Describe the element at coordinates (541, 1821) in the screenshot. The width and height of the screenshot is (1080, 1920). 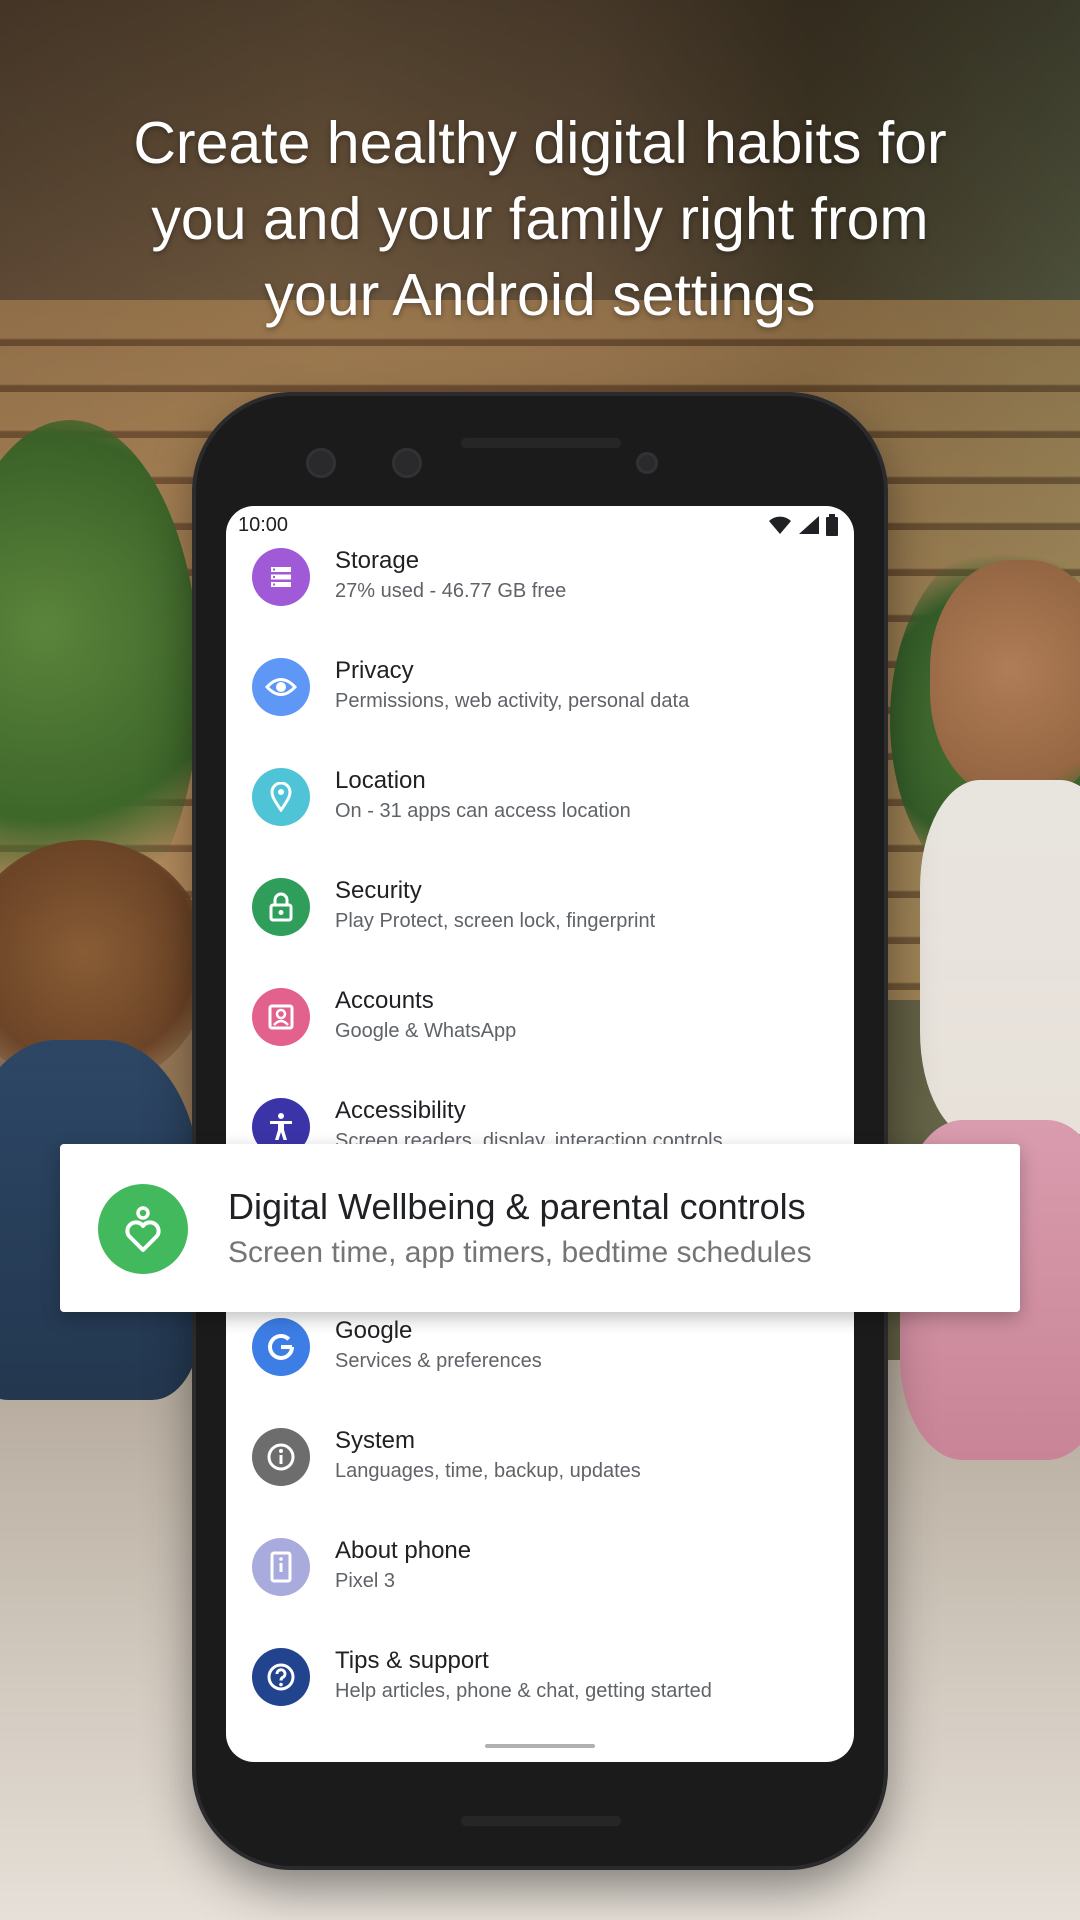
I see `phone-speaker-bottom` at that location.